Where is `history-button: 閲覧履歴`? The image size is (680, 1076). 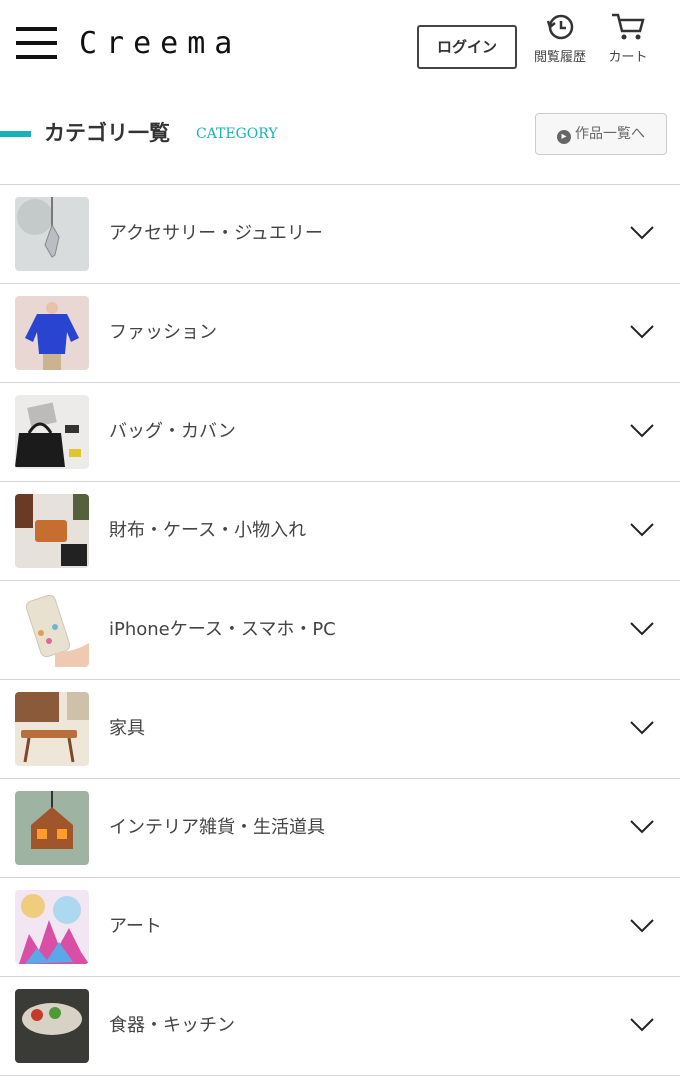 history-button: 閲覧履歴 is located at coordinates (560, 38).